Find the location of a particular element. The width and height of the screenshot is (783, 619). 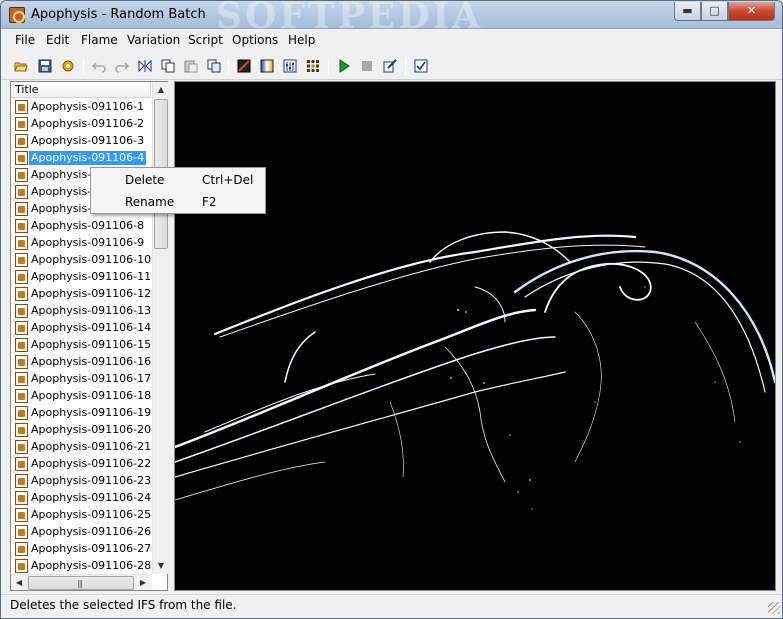

list-item: Apophysis-091106-2 is located at coordinates (81, 124).